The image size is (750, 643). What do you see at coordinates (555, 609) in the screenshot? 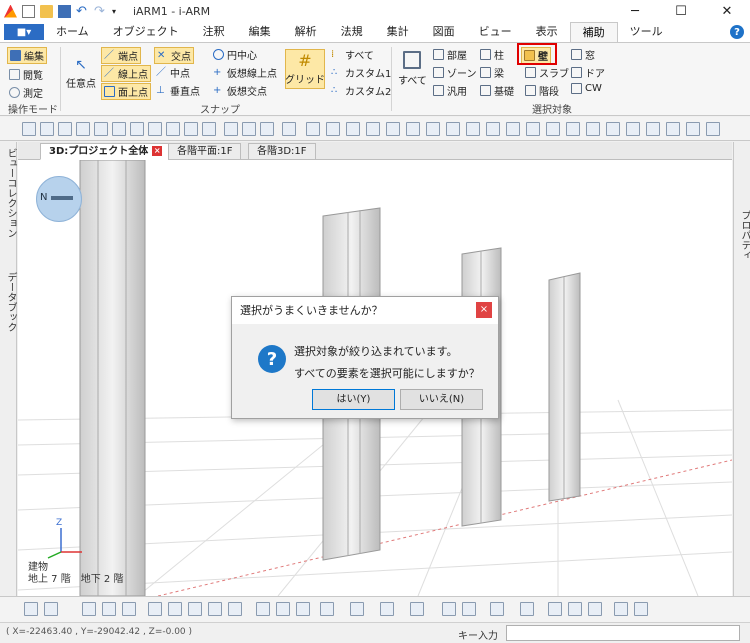
I see `wireframe-icon` at bounding box center [555, 609].